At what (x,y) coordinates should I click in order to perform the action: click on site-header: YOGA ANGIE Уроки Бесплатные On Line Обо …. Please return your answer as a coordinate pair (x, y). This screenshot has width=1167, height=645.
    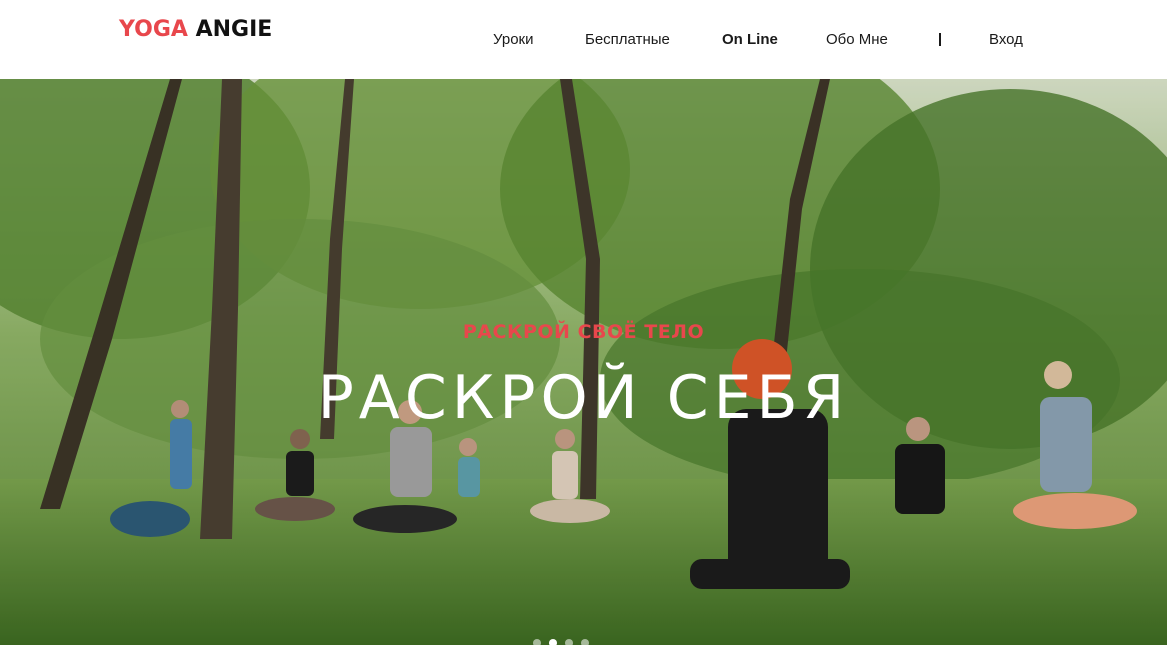
    Looking at the image, I should click on (583, 39).